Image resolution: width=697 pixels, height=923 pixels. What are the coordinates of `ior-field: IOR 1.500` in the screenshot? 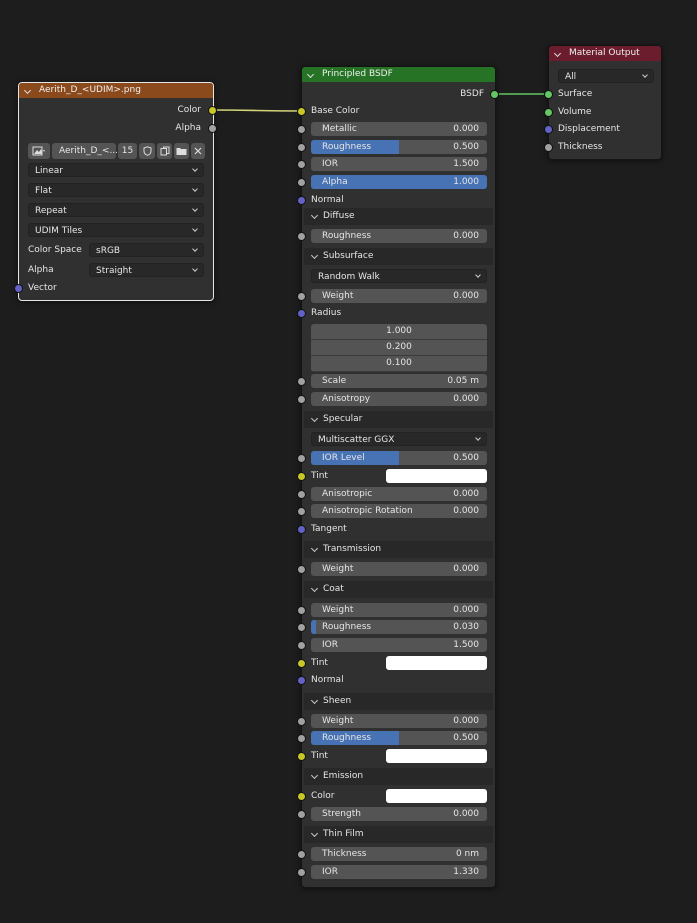 It's located at (399, 164).